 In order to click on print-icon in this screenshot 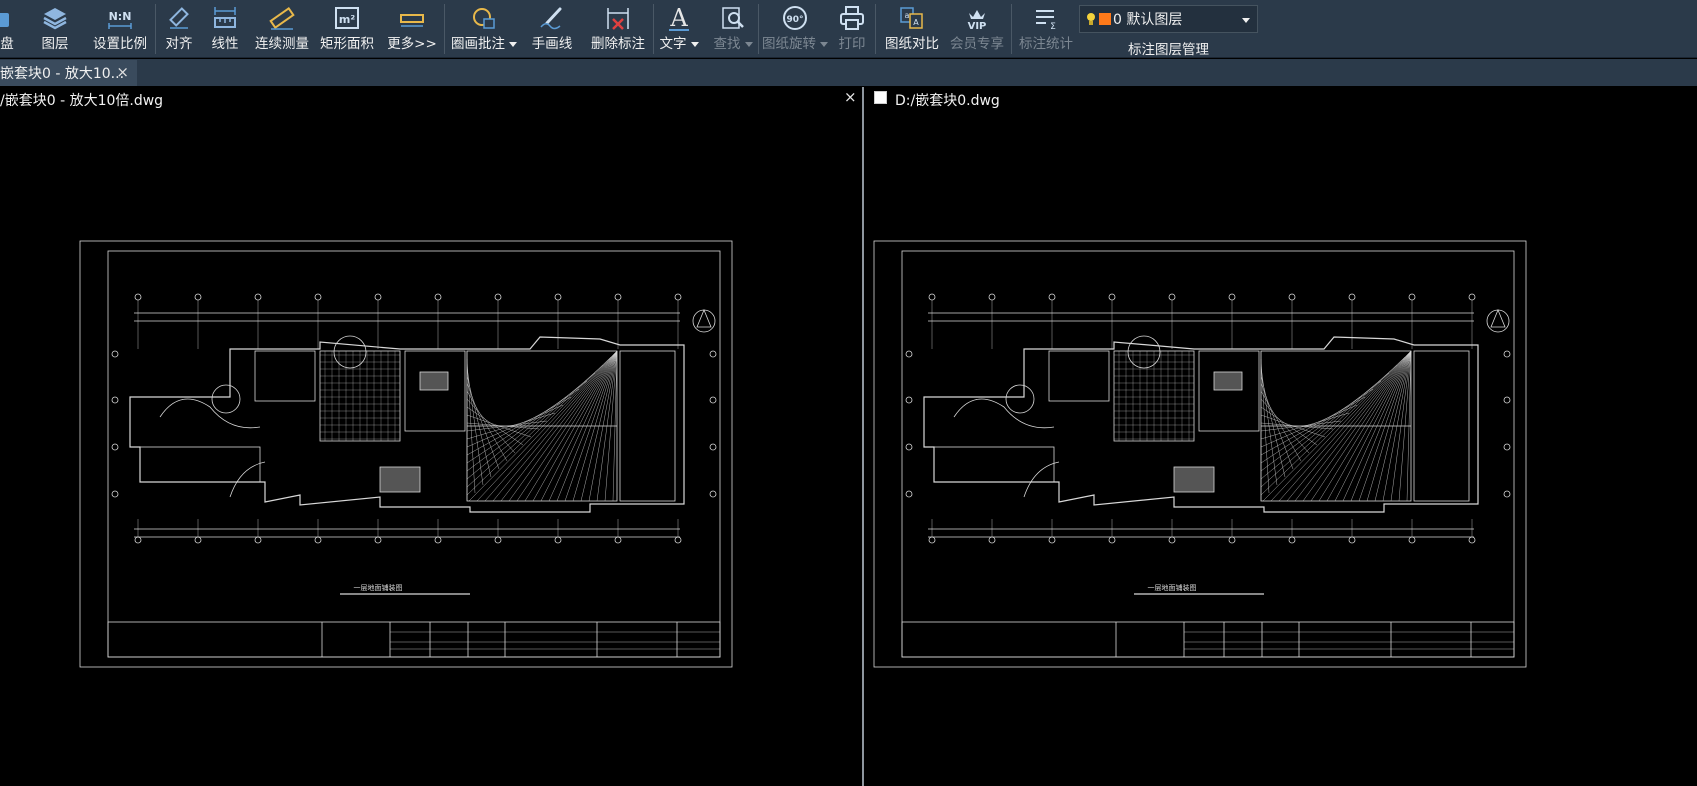, I will do `click(852, 18)`.